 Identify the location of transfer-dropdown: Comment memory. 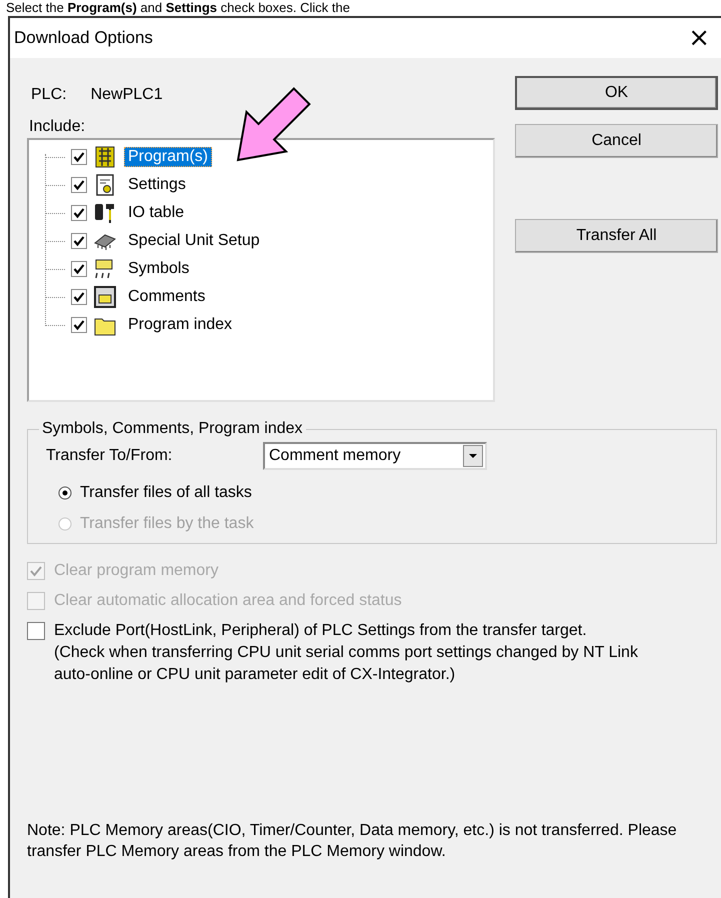
(375, 456).